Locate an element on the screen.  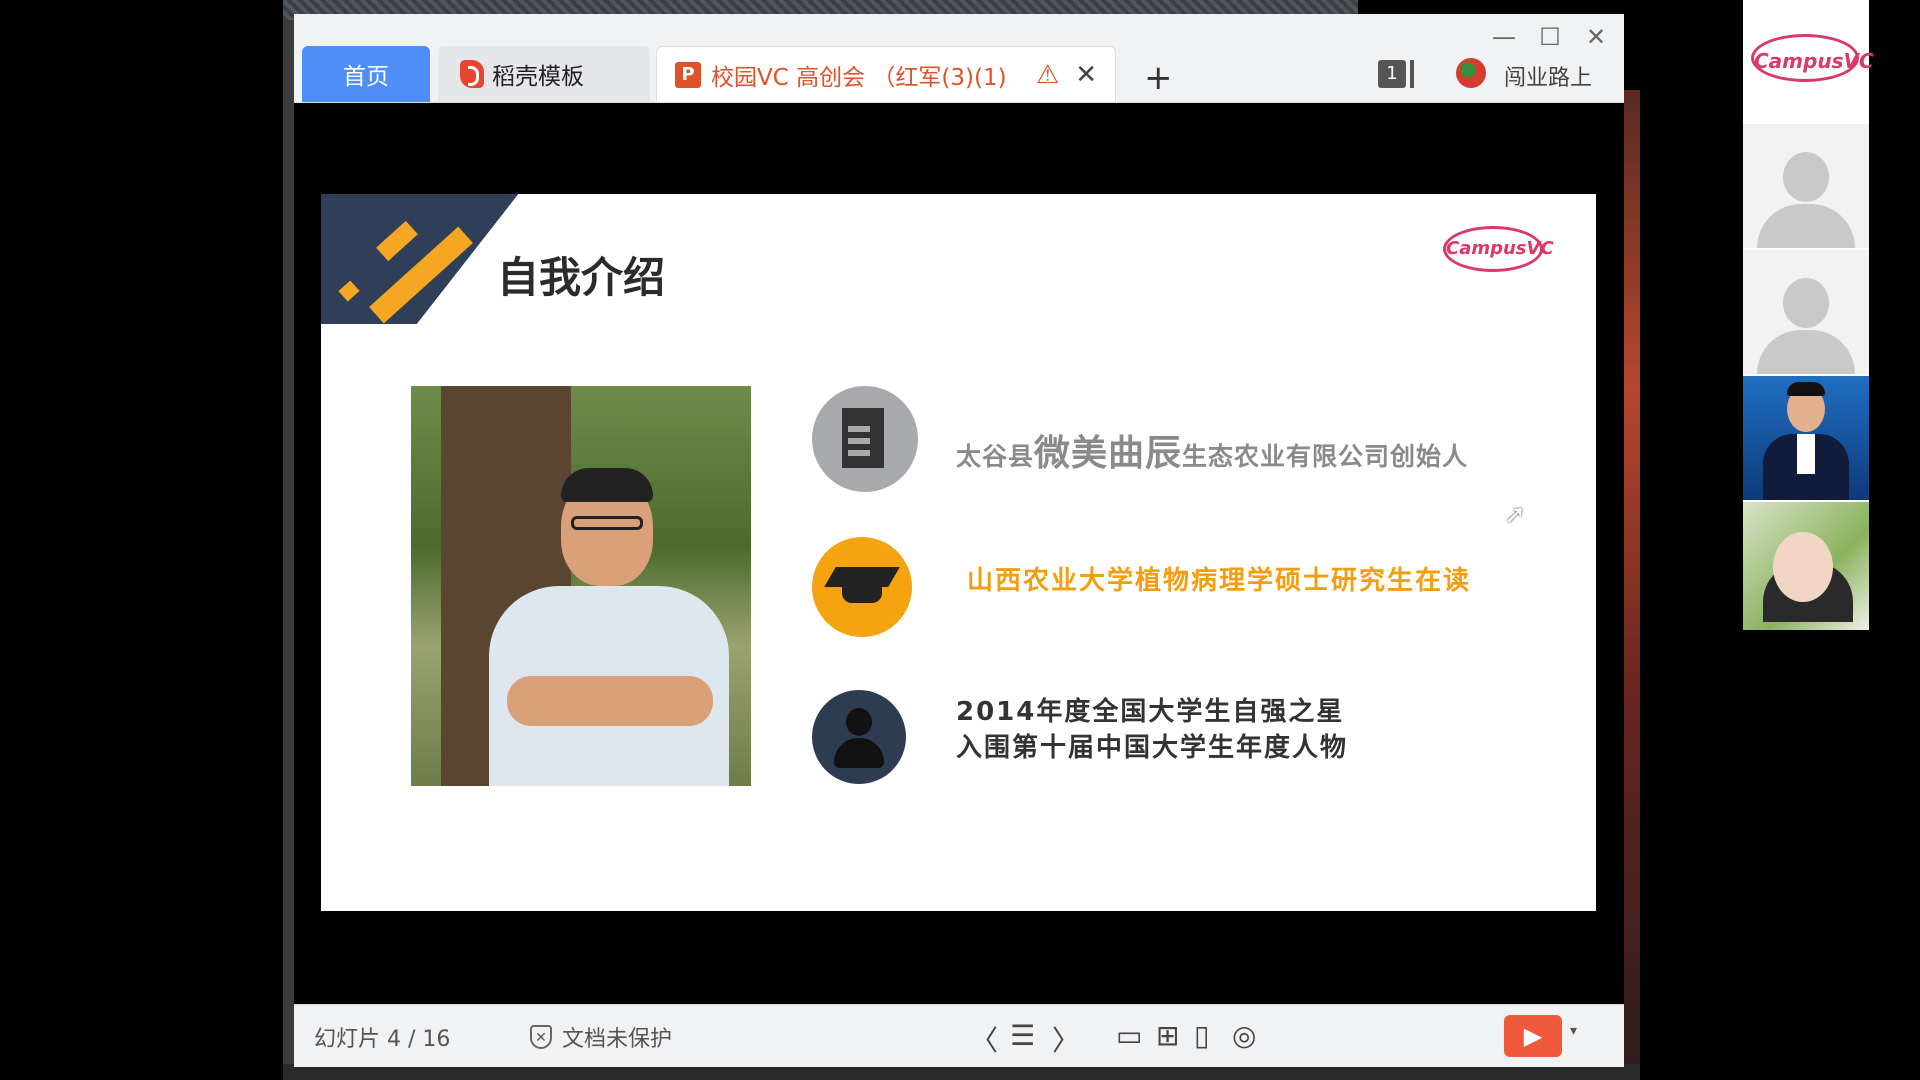
tab-count-badge: 1 is located at coordinates (1392, 74).